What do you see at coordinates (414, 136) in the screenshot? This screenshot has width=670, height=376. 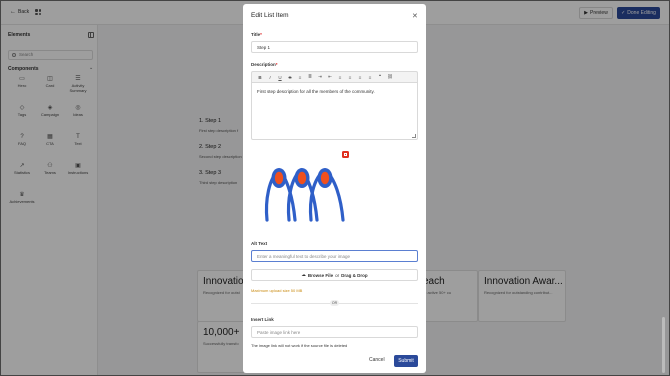 I see `resize-handle-icon` at bounding box center [414, 136].